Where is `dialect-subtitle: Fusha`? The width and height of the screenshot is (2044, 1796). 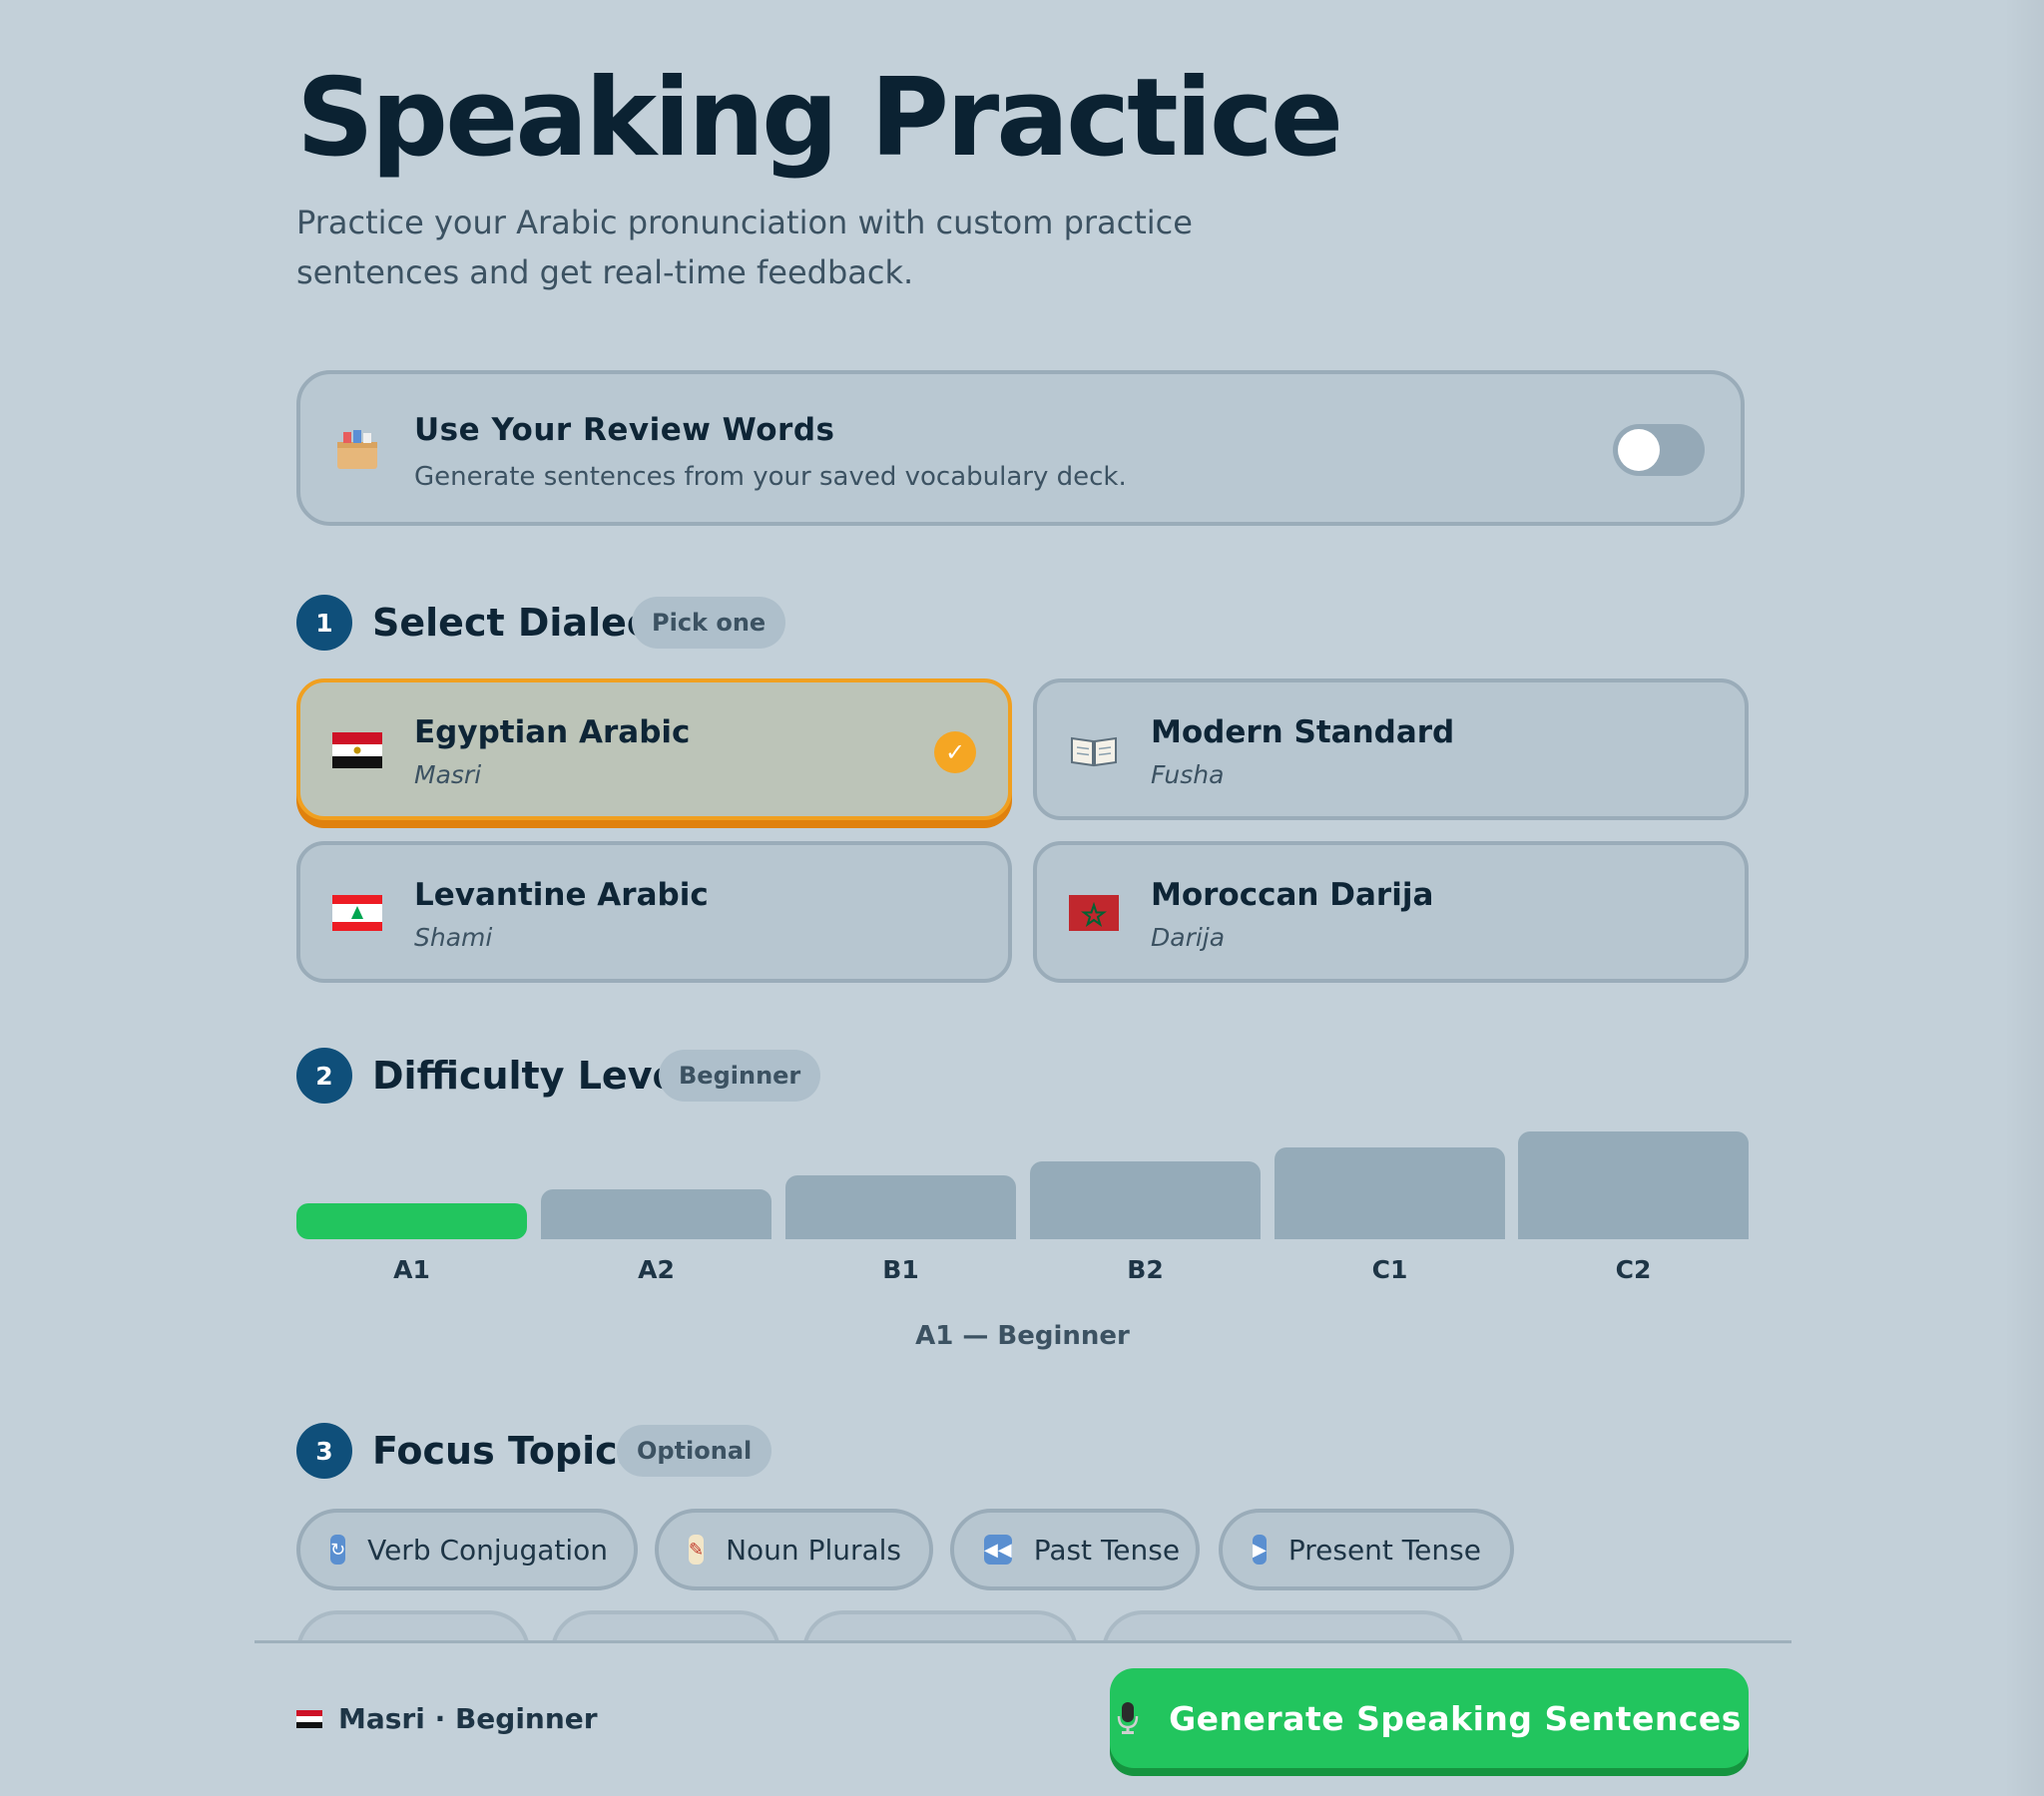 dialect-subtitle: Fusha is located at coordinates (1188, 774).